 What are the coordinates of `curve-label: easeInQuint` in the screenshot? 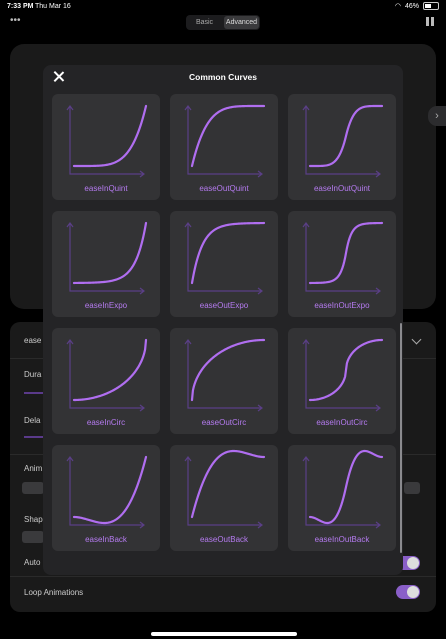 It's located at (106, 188).